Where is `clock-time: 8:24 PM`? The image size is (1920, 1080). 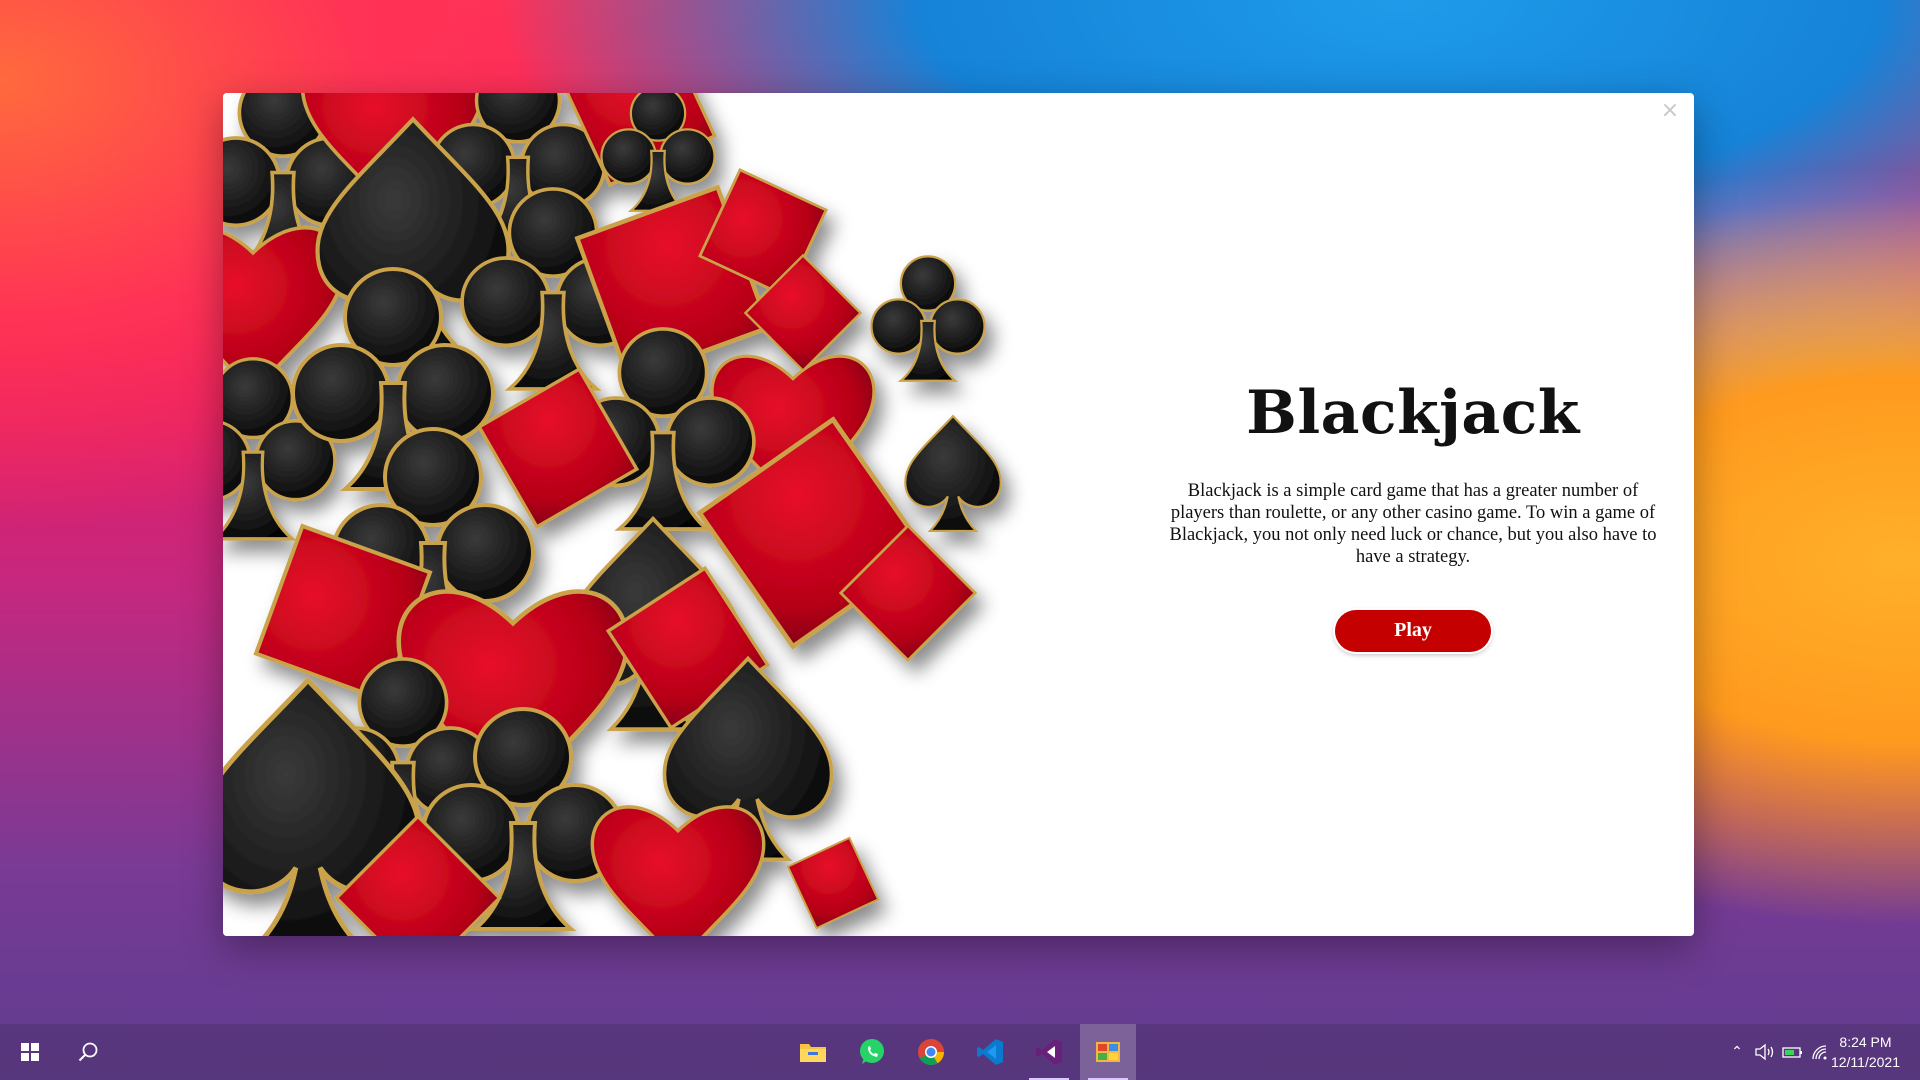 clock-time: 8:24 PM is located at coordinates (1865, 1042).